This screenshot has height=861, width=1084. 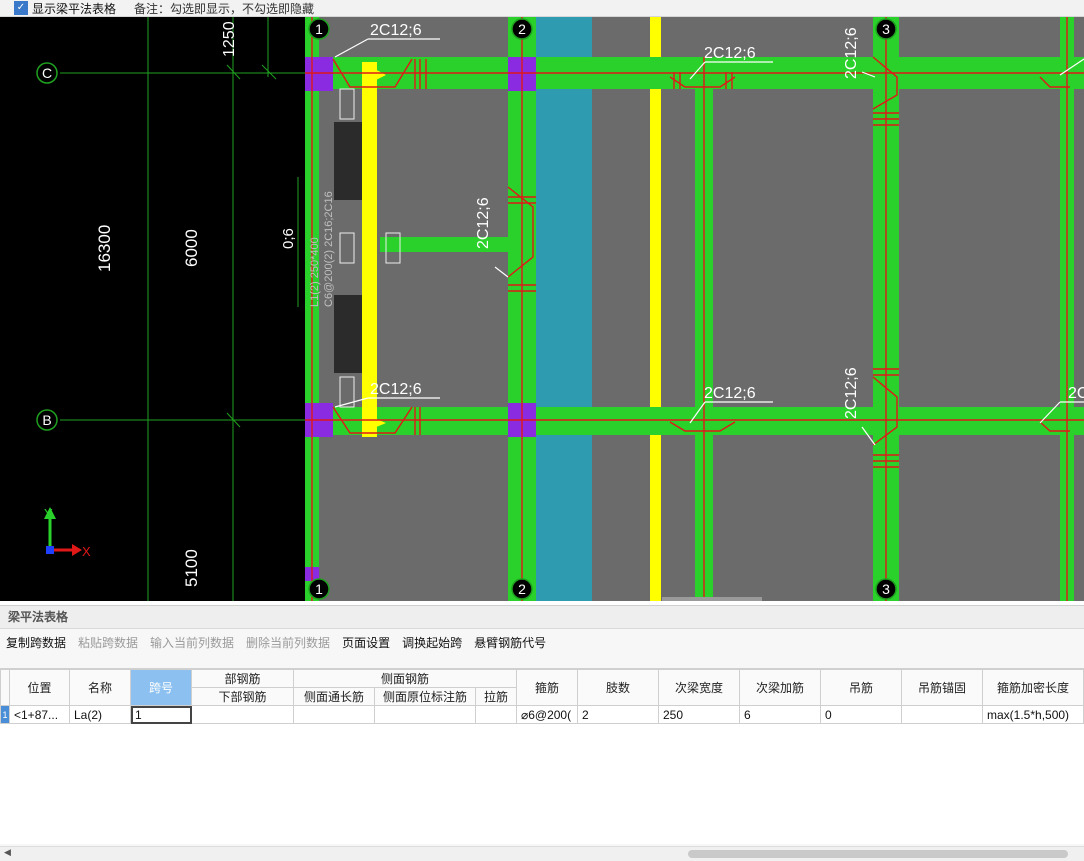 I want to click on axis-bubble-b: B, so click(x=47, y=420).